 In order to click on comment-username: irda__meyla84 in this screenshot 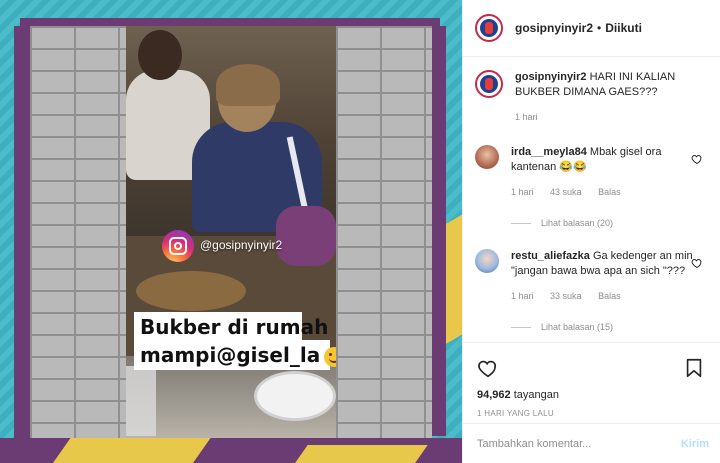, I will do `click(549, 152)`.